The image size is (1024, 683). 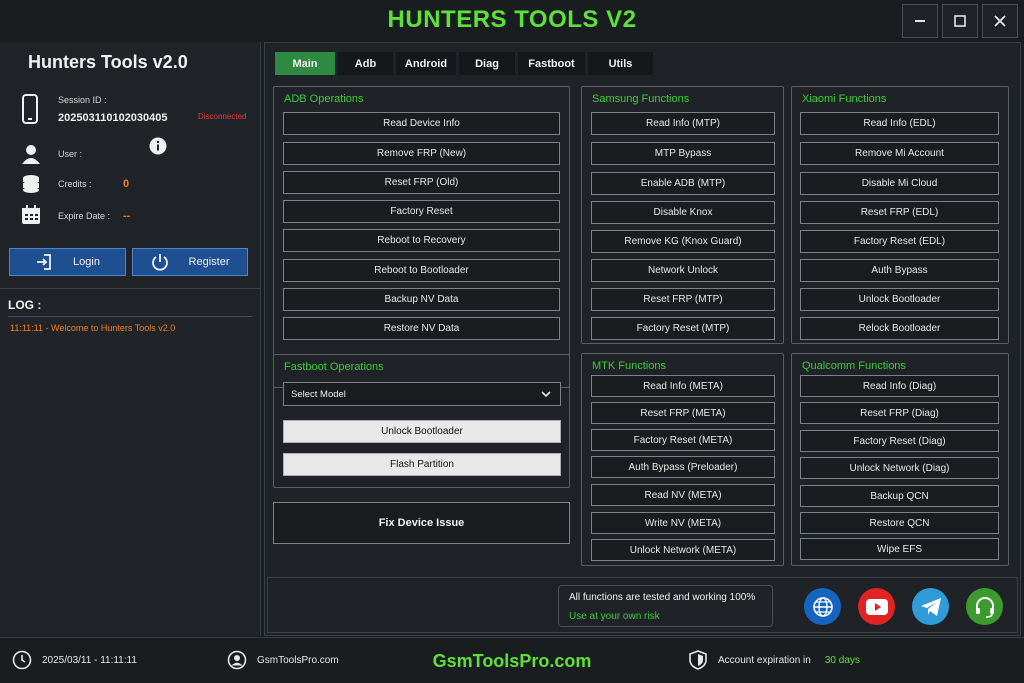 What do you see at coordinates (421, 240) in the screenshot?
I see `reboot-recovery-button: Reboot to Recovery` at bounding box center [421, 240].